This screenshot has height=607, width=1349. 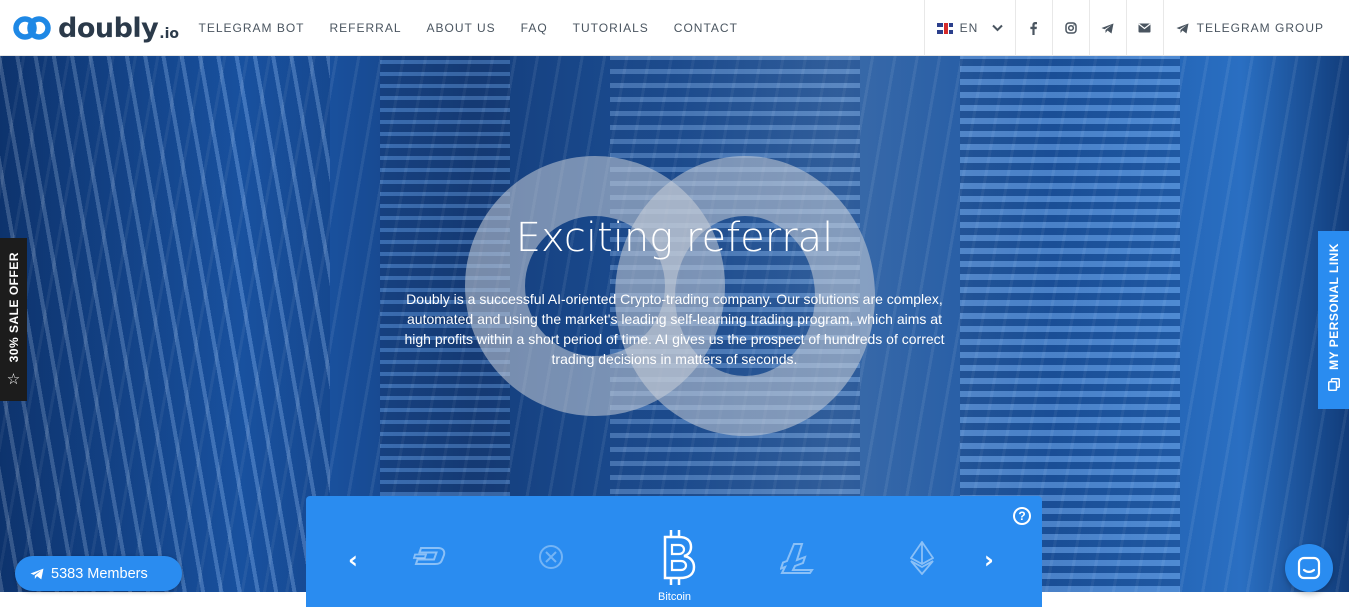 I want to click on mail-link, so click(x=1144, y=28).